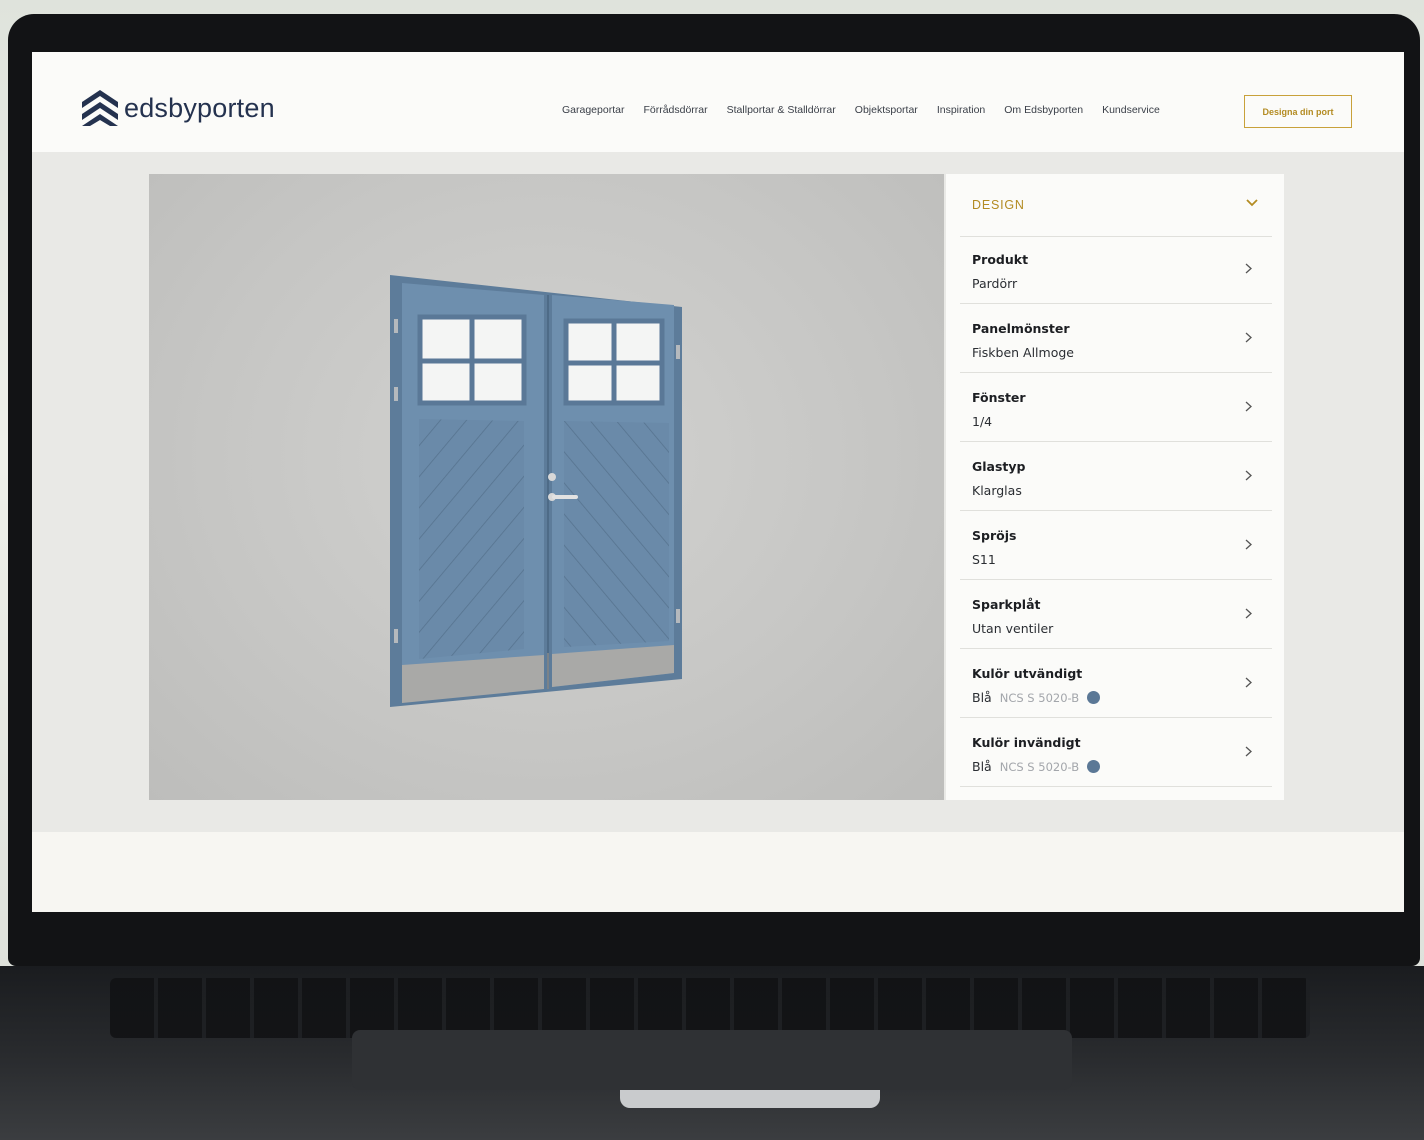  Describe the element at coordinates (100, 108) in the screenshot. I see `logo-chevron-icon` at that location.